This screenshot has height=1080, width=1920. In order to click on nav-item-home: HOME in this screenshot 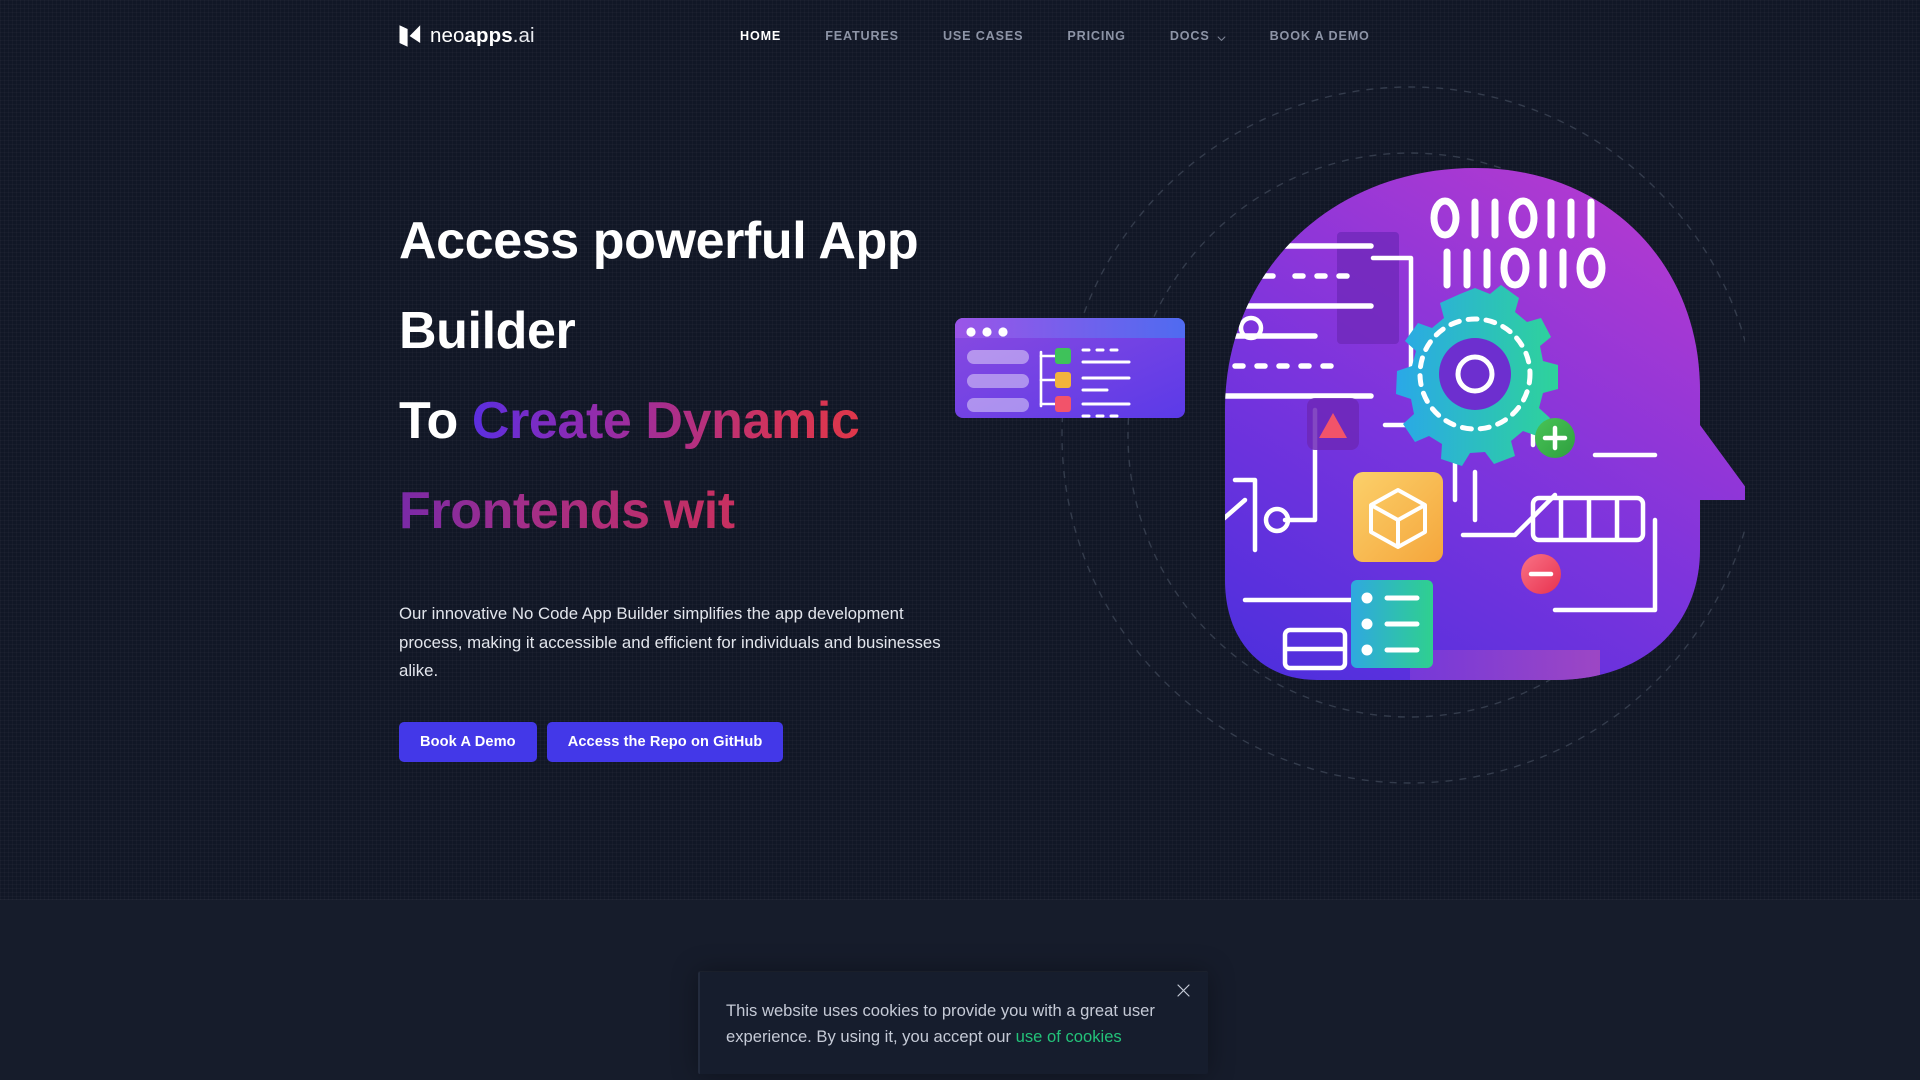, I will do `click(760, 36)`.